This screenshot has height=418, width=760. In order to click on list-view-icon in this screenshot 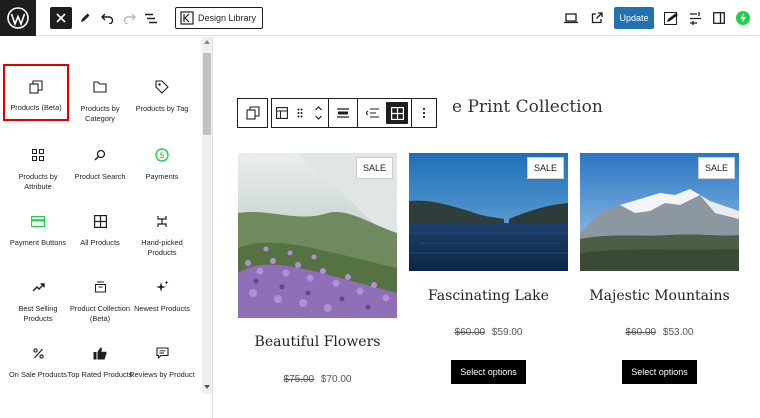, I will do `click(151, 18)`.